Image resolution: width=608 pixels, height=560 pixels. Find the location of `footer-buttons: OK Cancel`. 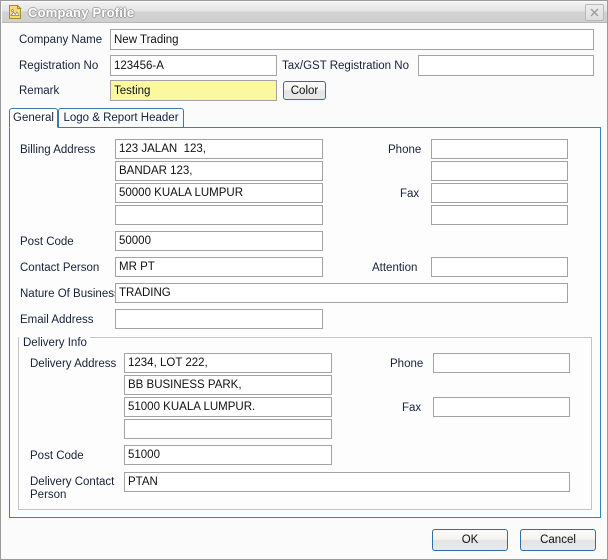

footer-buttons: OK Cancel is located at coordinates (304, 539).